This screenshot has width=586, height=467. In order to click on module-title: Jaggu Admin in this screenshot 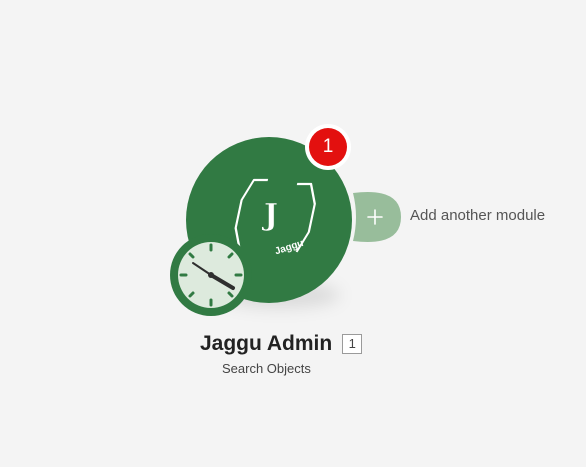, I will do `click(266, 344)`.